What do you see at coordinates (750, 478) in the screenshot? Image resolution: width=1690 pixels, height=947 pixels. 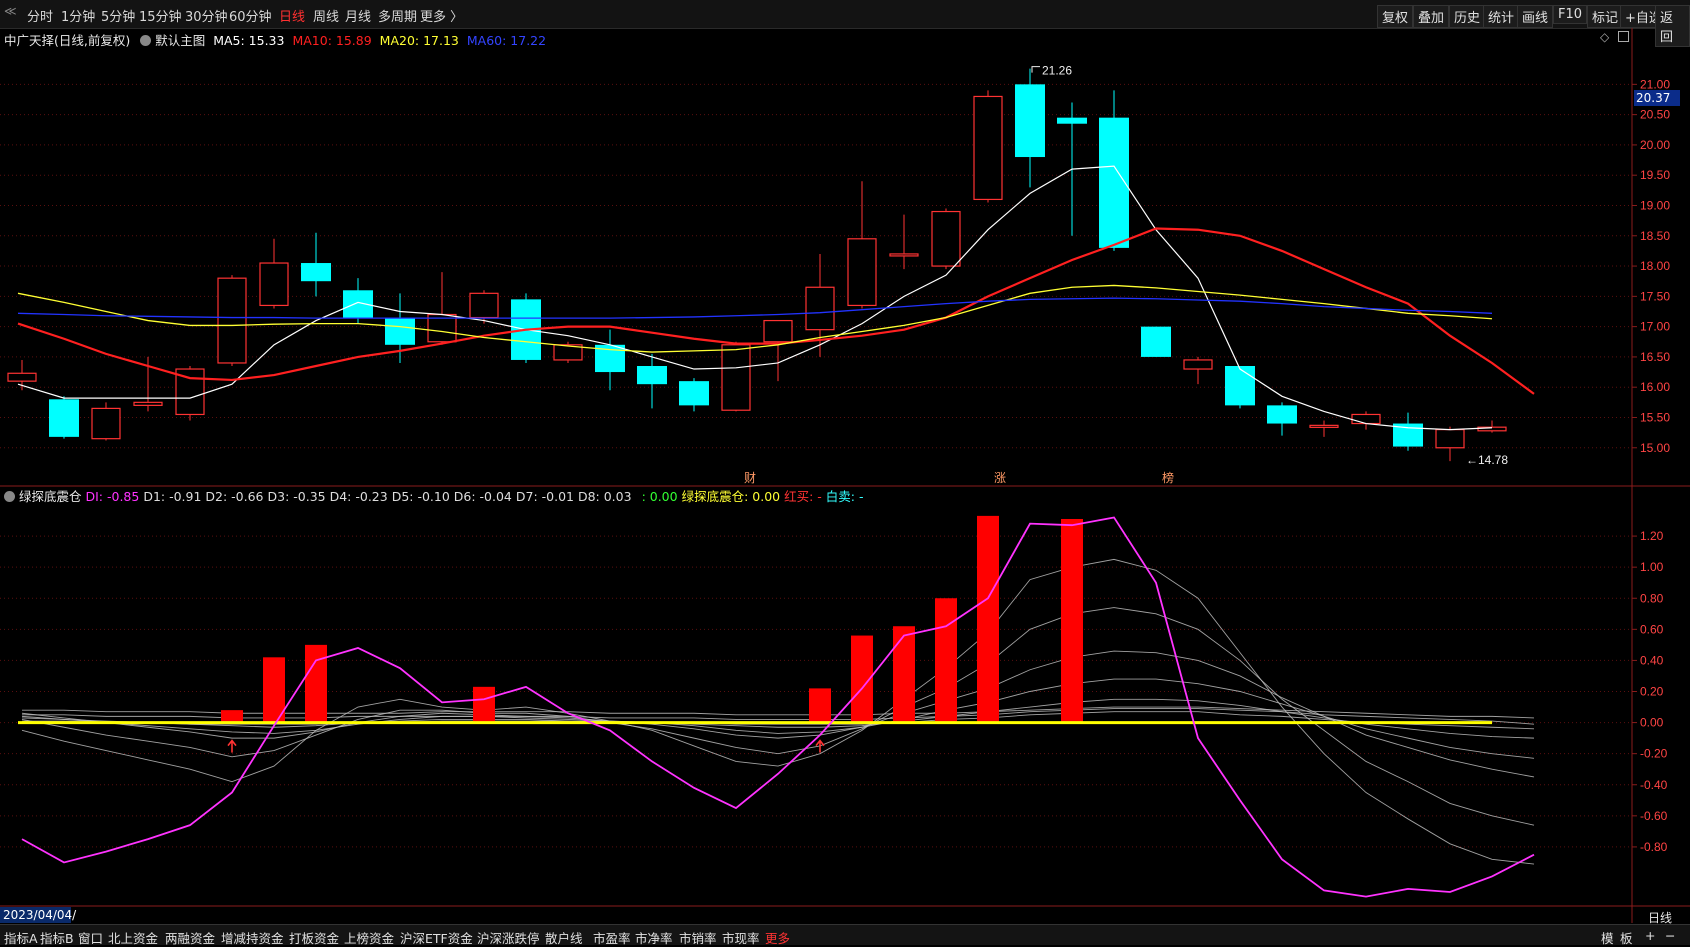 I see `event-label-0: 财` at bounding box center [750, 478].